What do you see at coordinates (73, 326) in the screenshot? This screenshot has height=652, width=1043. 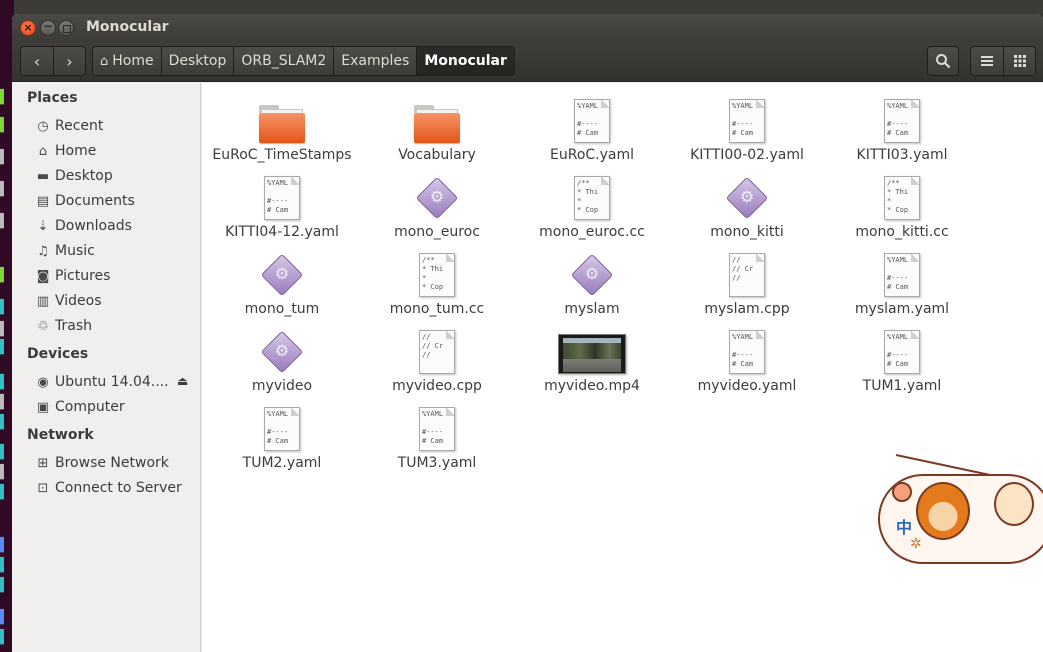 I see `sidebar-item-label: Trash` at bounding box center [73, 326].